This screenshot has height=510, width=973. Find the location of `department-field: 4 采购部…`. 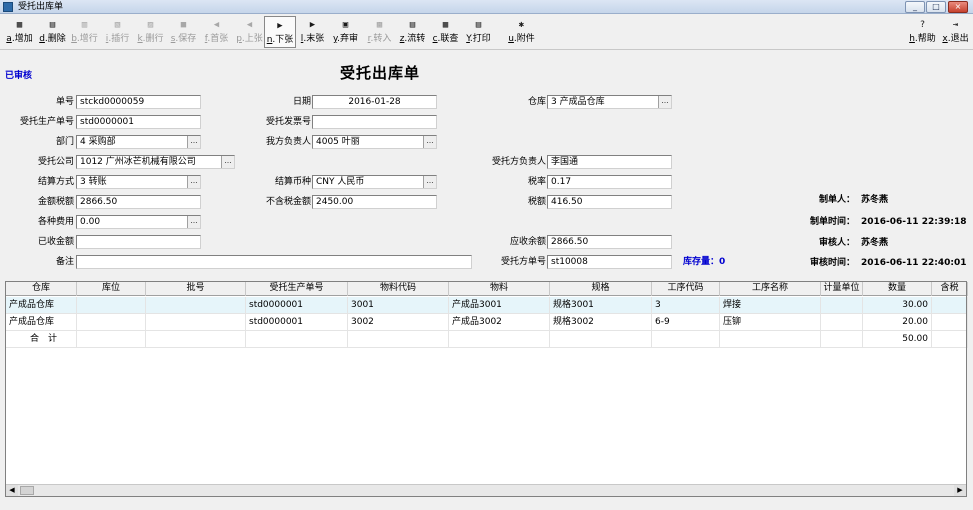

department-field: 4 采购部… is located at coordinates (138, 142).